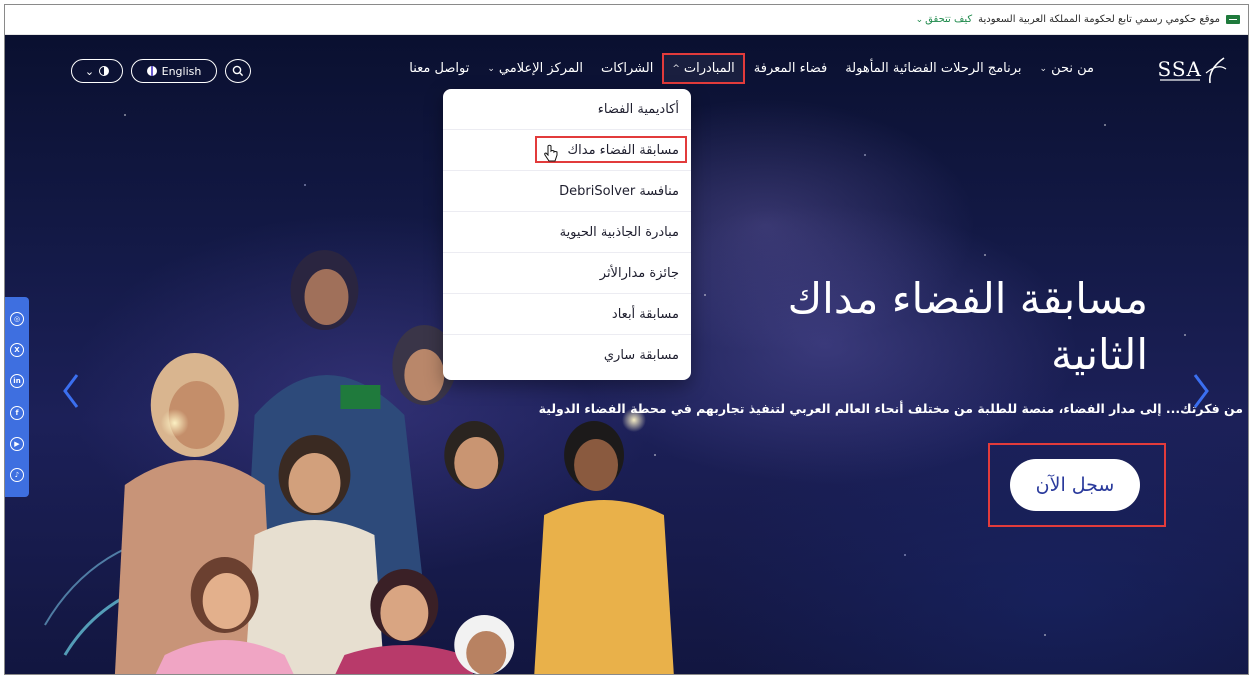 The width and height of the screenshot is (1253, 679). I want to click on theme-toggle: ⌄, so click(97, 71).